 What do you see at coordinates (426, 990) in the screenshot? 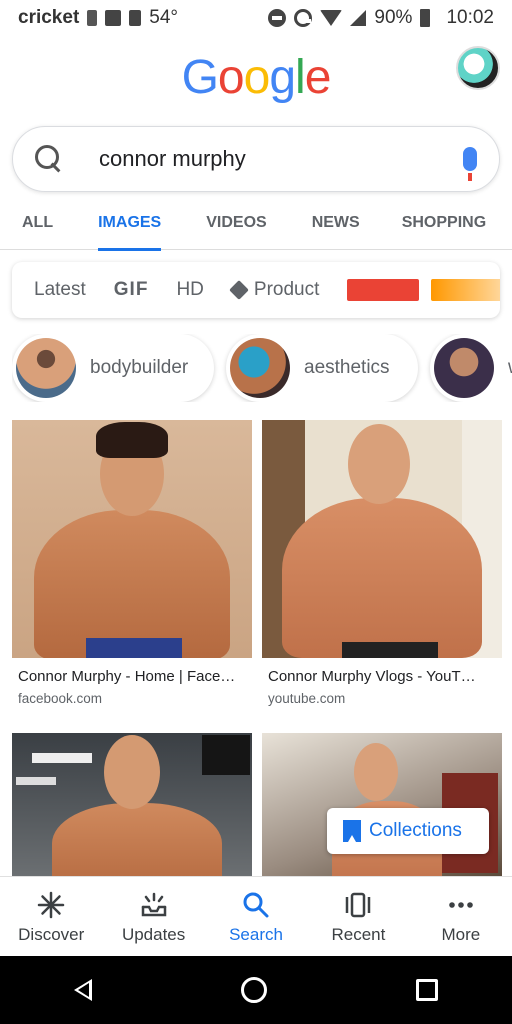
I see `overview-icon` at bounding box center [426, 990].